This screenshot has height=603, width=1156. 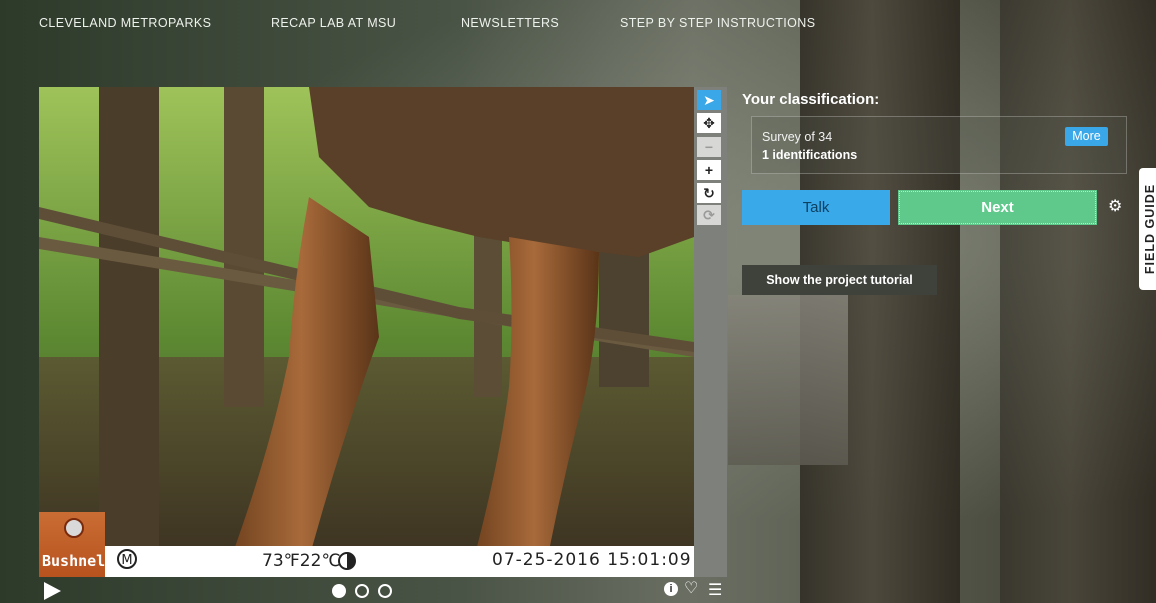 What do you see at coordinates (76, 544) in the screenshot?
I see `bushnell-logo: Bushnell` at bounding box center [76, 544].